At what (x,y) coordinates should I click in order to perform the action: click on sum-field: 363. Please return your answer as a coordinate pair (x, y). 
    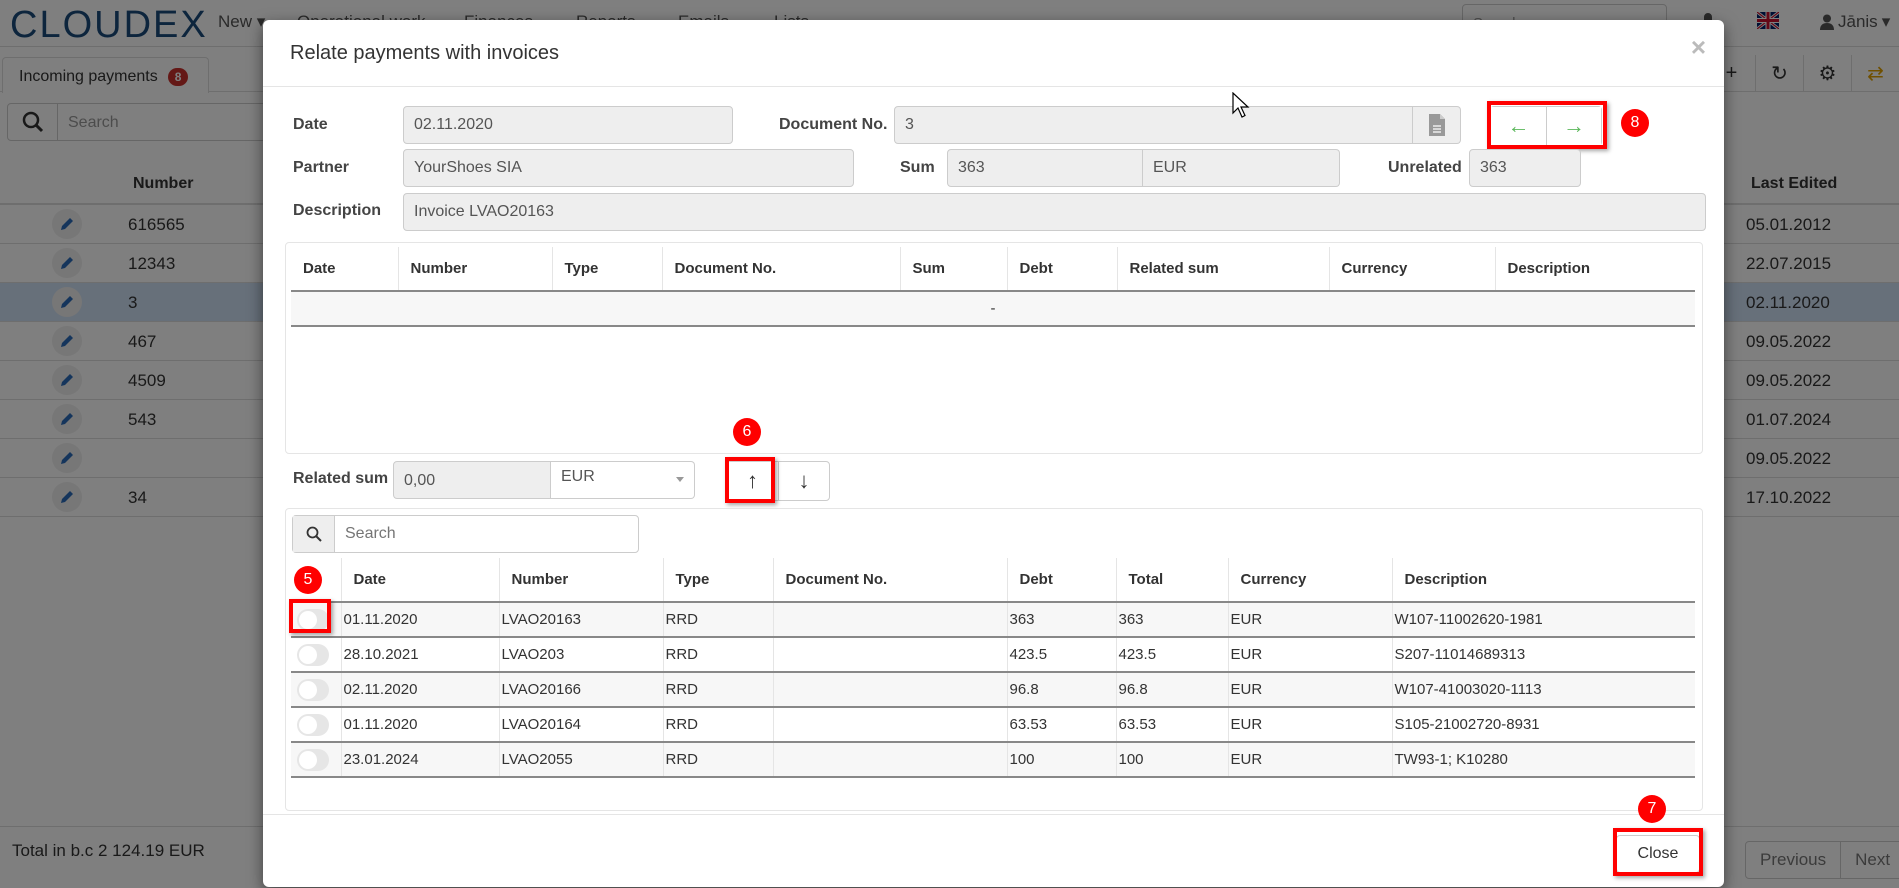
    Looking at the image, I should click on (1045, 168).